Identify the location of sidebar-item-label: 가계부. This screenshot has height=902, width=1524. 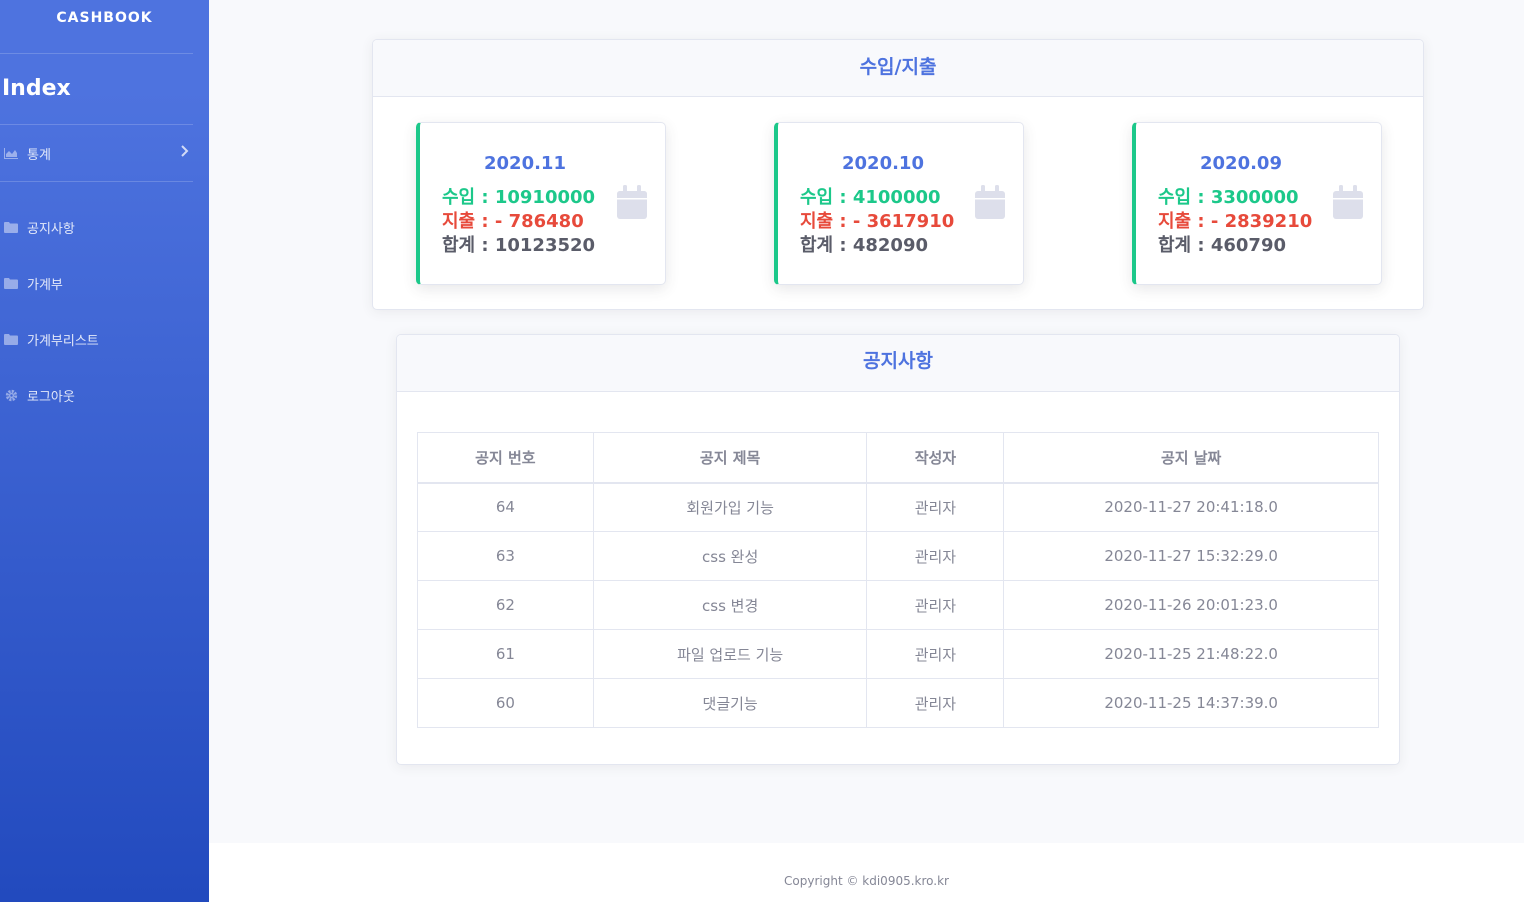
(45, 285).